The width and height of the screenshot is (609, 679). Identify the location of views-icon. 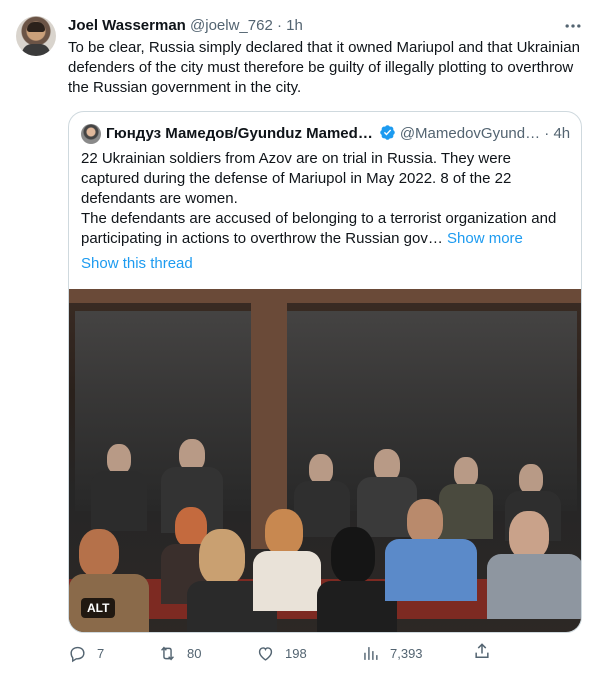
(371, 653).